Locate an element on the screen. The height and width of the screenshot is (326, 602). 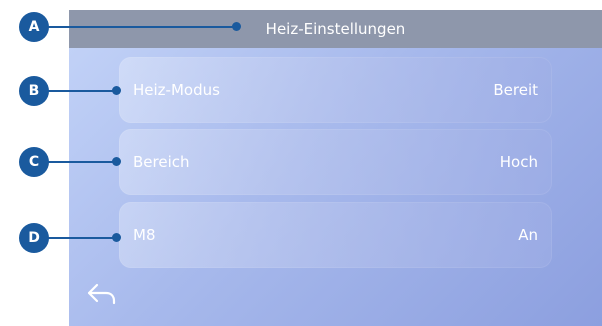
setting-value: Hoch is located at coordinates (518, 162).